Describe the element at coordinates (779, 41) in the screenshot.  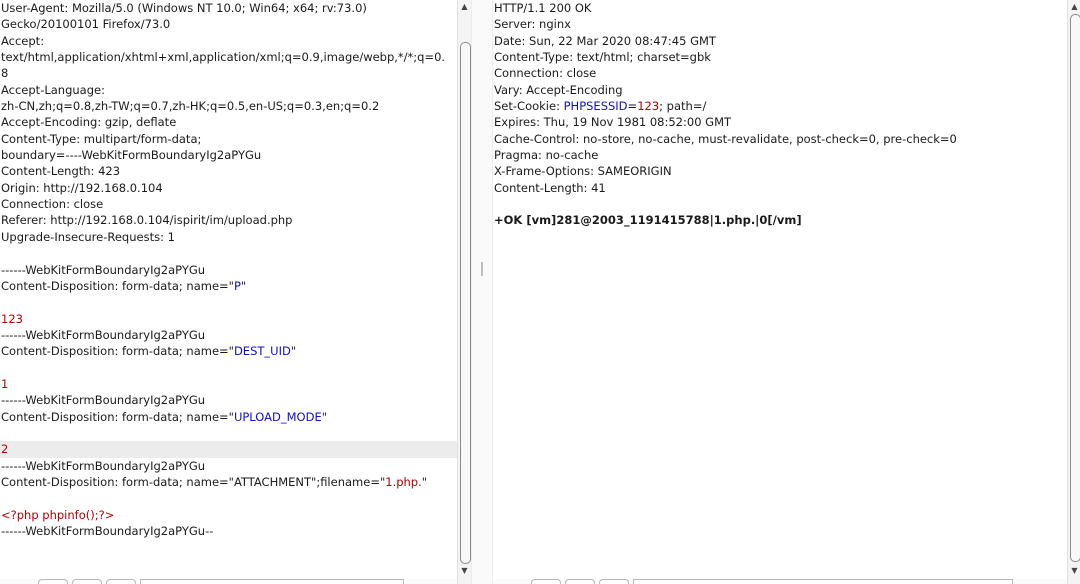
I see `response-line: Date: Sun, 22 Mar 2020 08:47:45 GMT` at that location.